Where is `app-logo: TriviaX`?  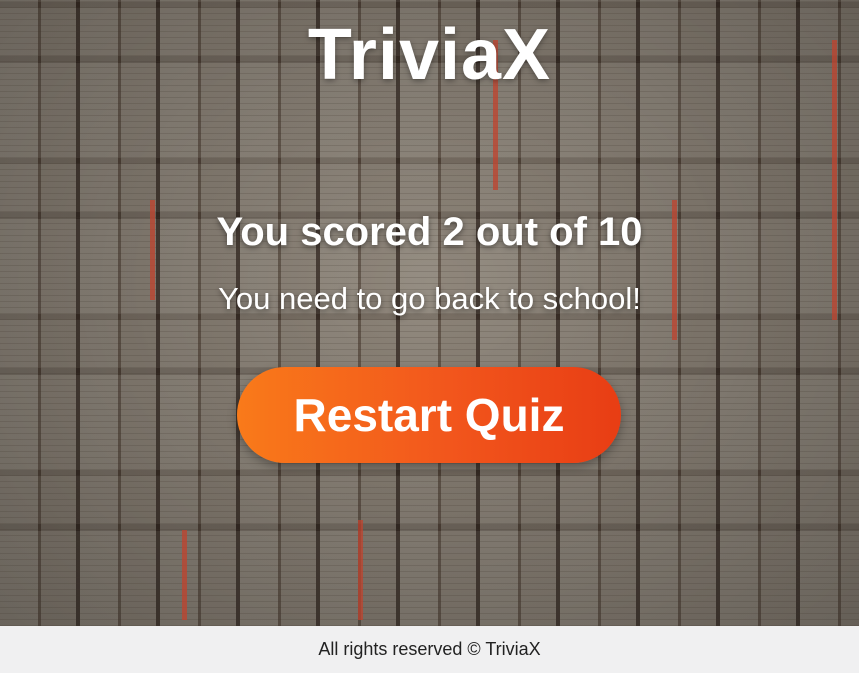 app-logo: TriviaX is located at coordinates (429, 55).